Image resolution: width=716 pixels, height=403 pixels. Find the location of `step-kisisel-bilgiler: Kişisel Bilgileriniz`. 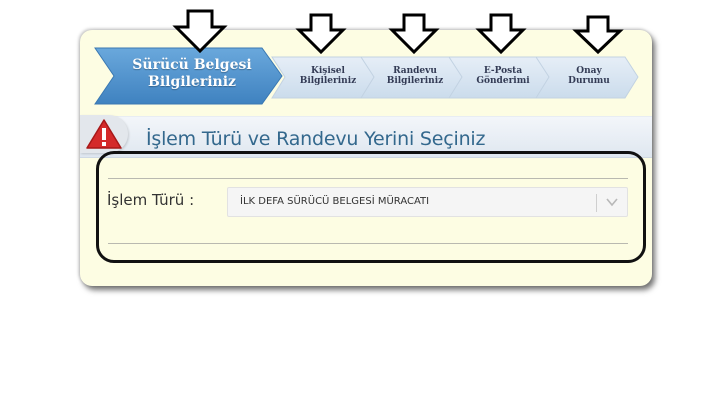

step-kisisel-bilgiler: Kişisel Bilgileriniz is located at coordinates (328, 76).